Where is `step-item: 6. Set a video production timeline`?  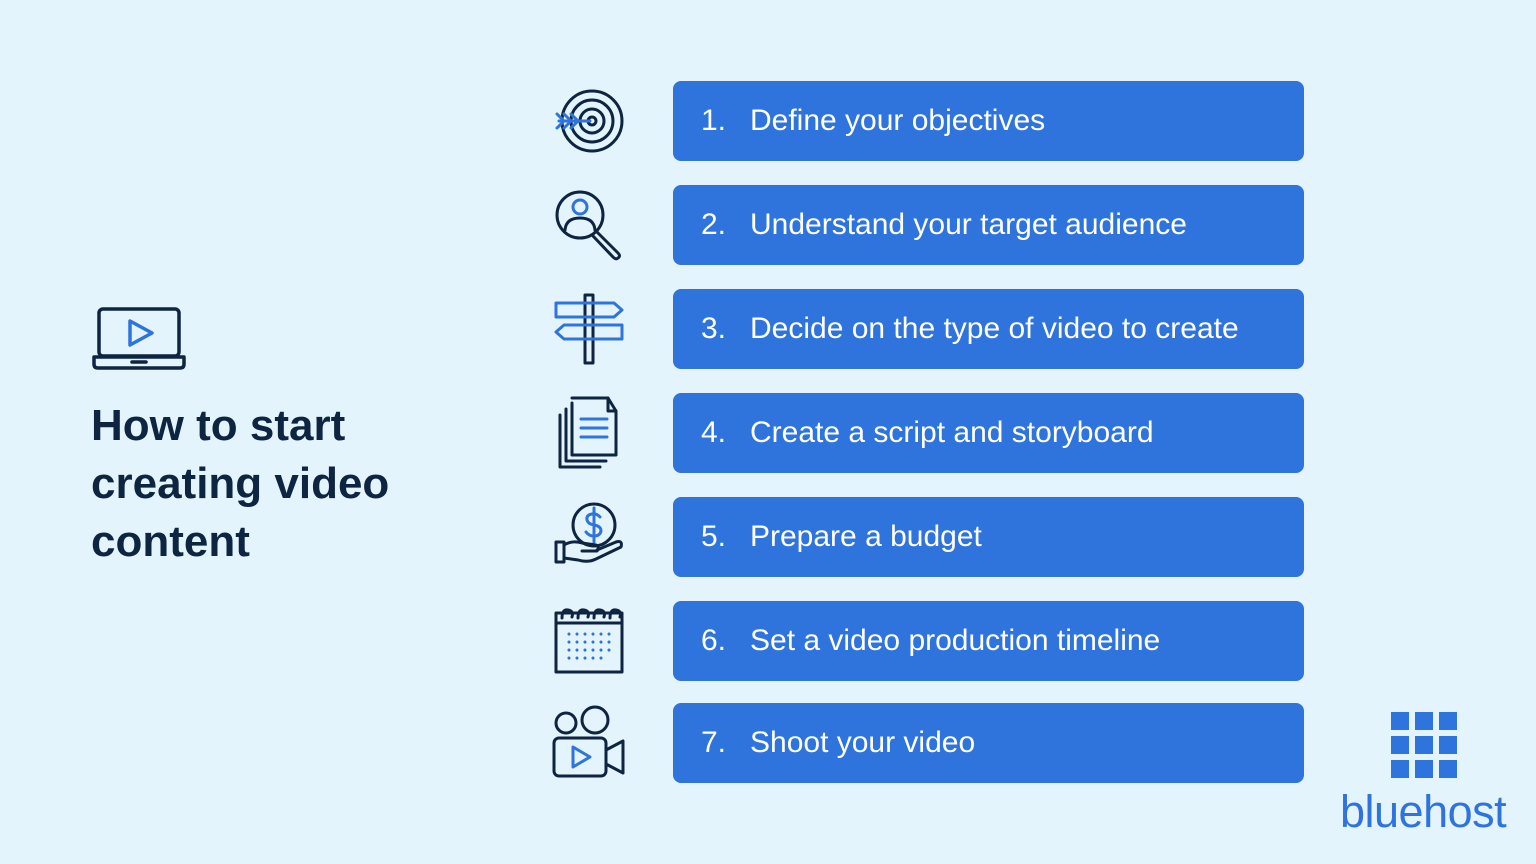 step-item: 6. Set a video production timeline is located at coordinates (988, 641).